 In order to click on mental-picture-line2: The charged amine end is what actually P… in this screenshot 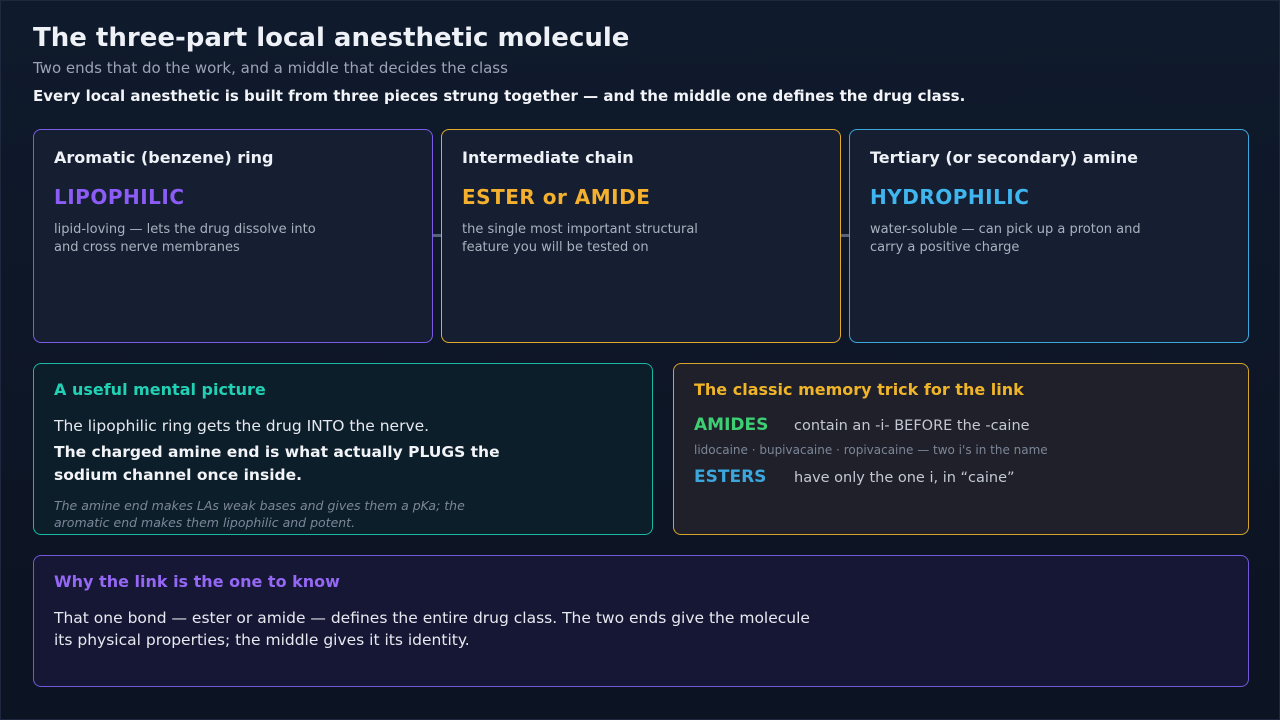, I will do `click(277, 463)`.